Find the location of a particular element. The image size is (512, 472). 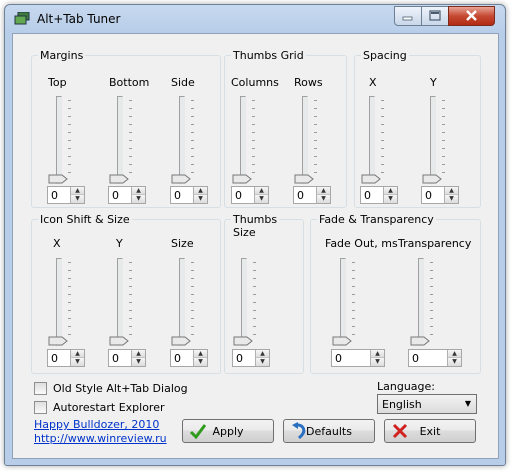

autorestart-label: Autorestart Explorer is located at coordinates (109, 407).